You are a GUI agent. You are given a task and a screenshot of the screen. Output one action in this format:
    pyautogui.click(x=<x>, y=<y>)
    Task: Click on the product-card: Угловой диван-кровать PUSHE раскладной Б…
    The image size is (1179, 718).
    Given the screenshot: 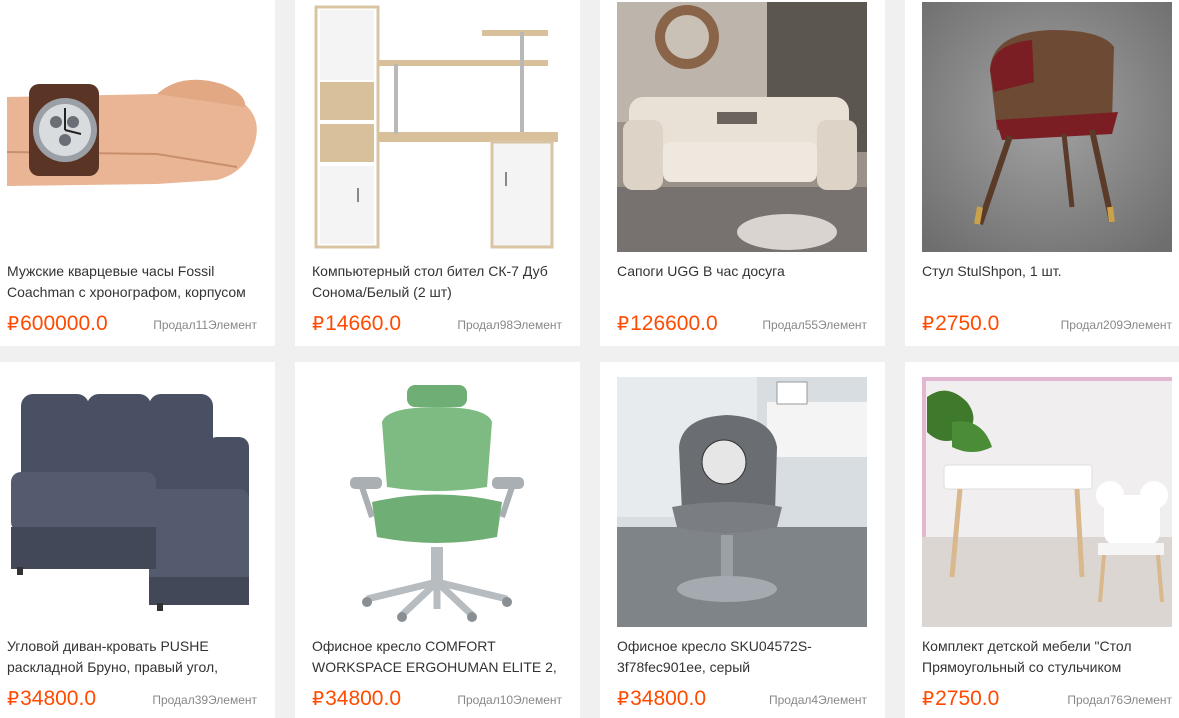 What is the action you would take?
    pyautogui.click(x=137, y=540)
    